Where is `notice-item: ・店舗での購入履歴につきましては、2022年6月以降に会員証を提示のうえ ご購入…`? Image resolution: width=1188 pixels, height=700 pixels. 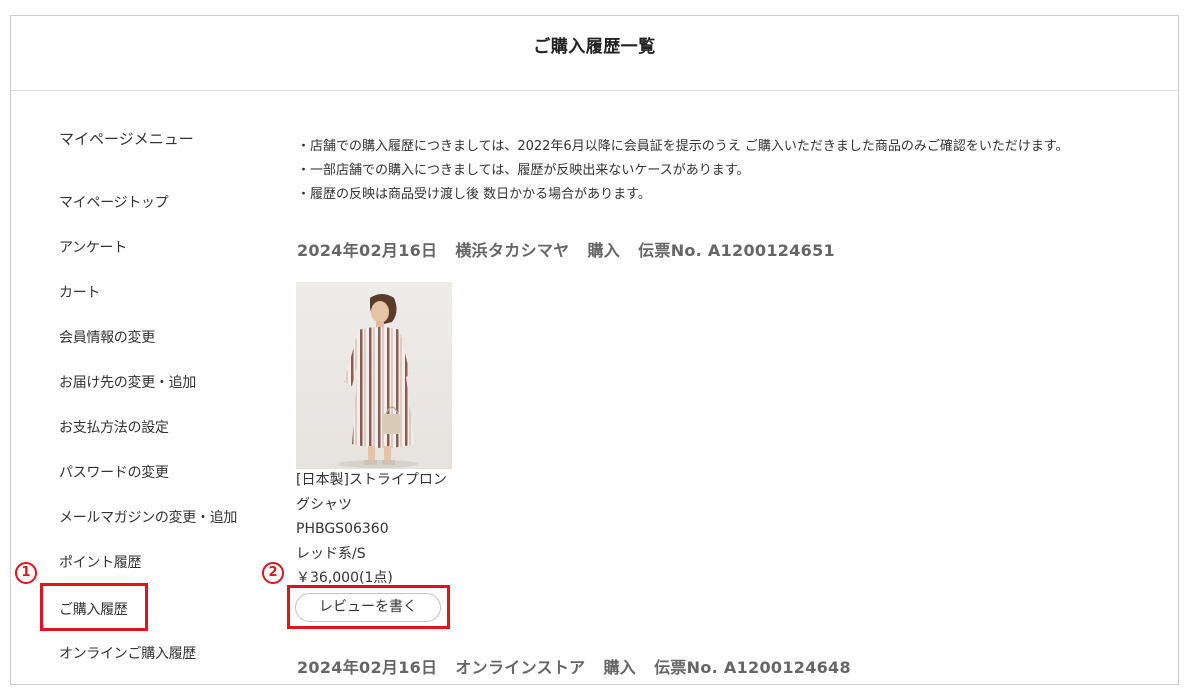 notice-item: ・店舗での購入履歴につきましては、2022年6月以降に会員証を提示のうえ ご購入… is located at coordinates (683, 146).